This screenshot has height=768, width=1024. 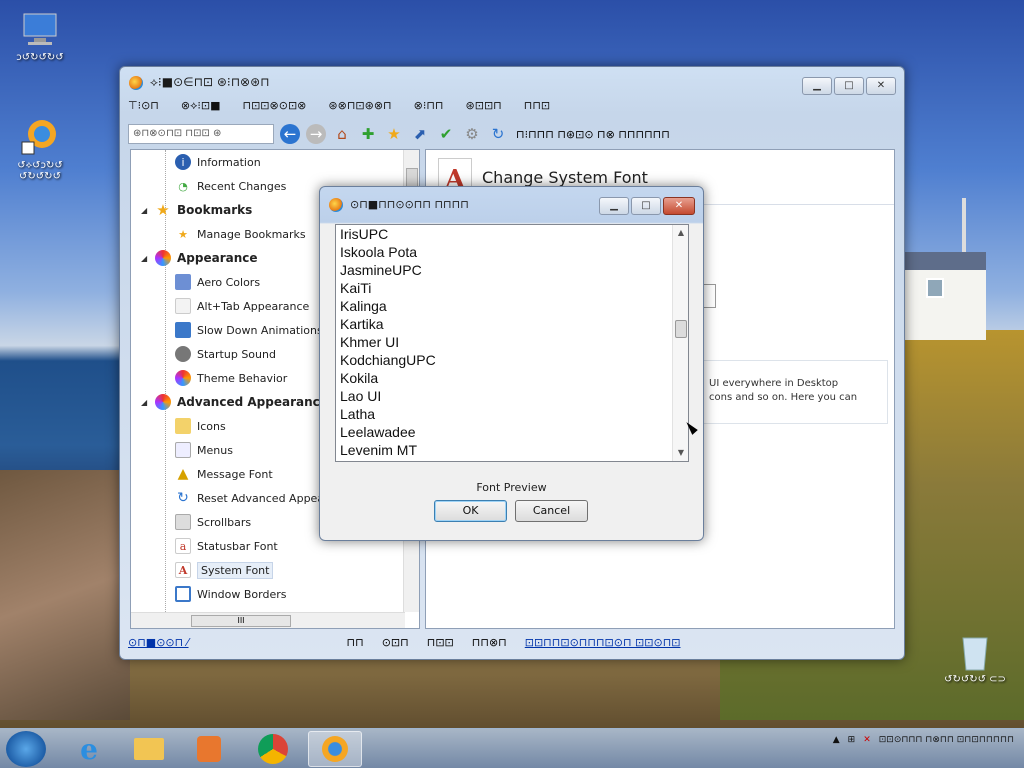 I want to click on tree-horizontal-scrollbar: III, so click(x=268, y=620).